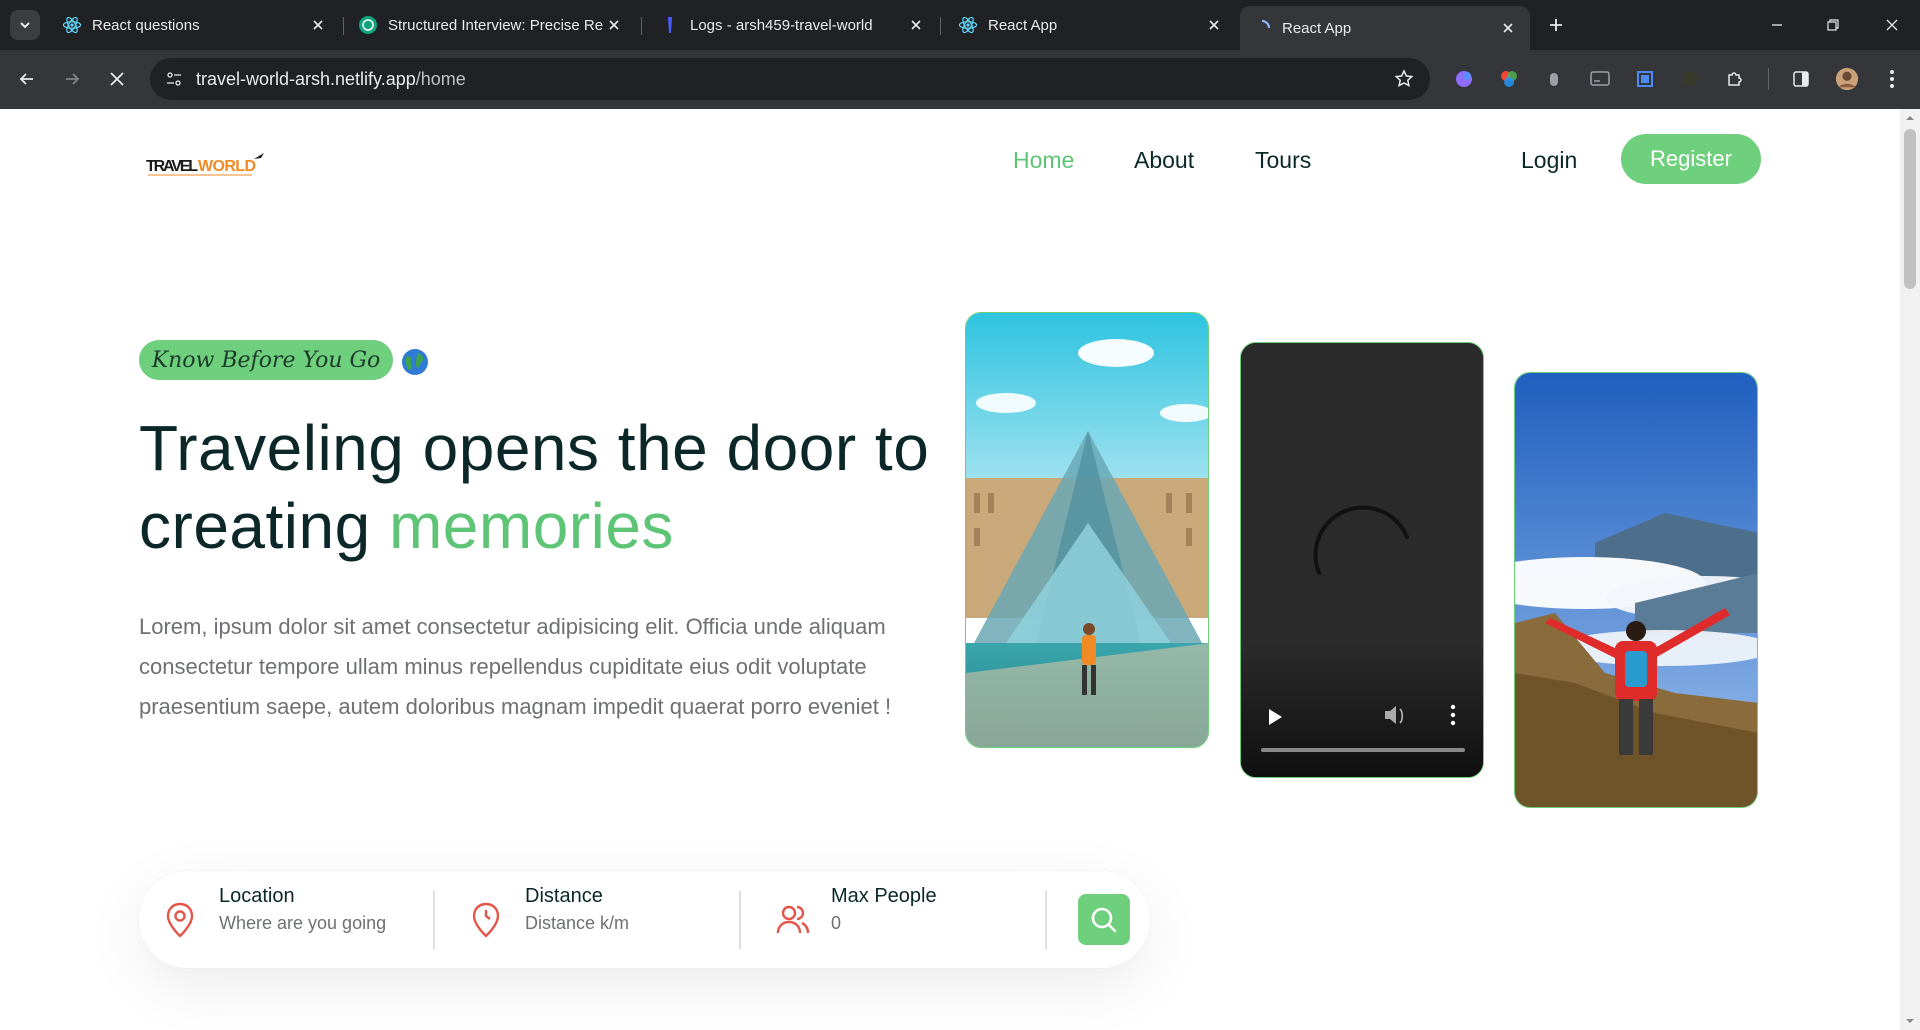 This screenshot has height=1030, width=1920. Describe the element at coordinates (1645, 79) in the screenshot. I see `screenshot-extension-icon` at that location.